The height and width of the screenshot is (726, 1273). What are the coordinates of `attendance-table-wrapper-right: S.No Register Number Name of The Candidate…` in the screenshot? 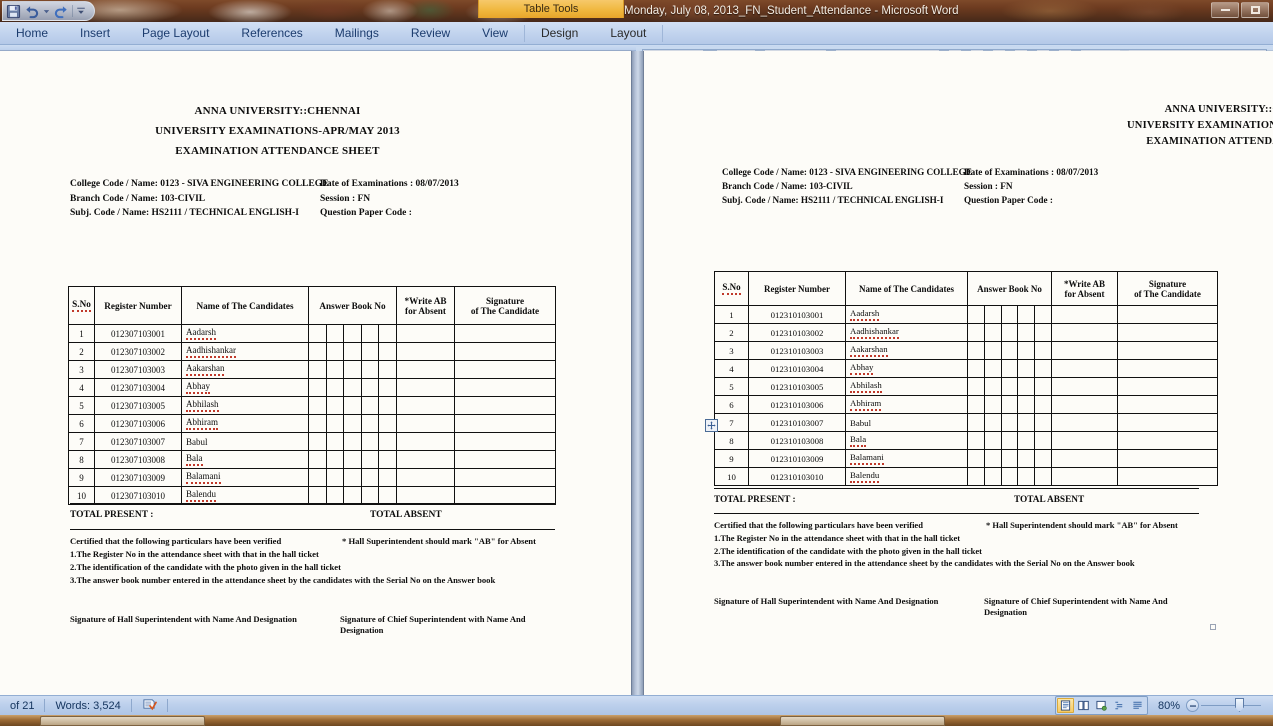 It's located at (966, 378).